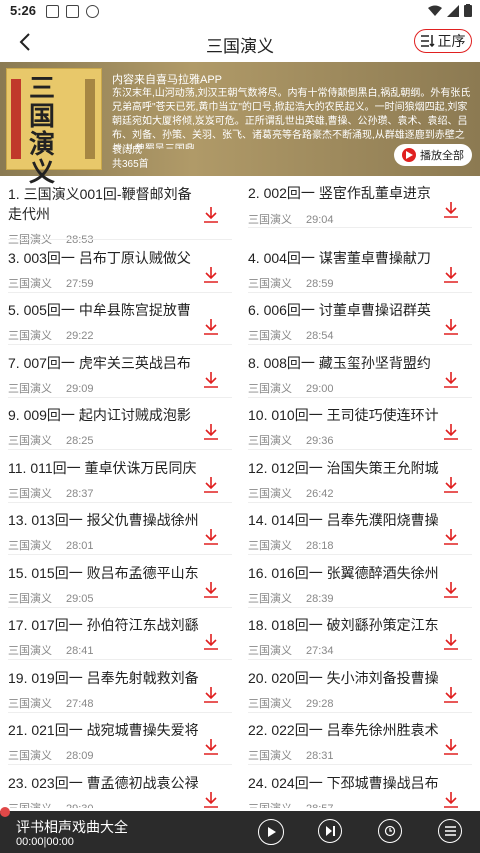 The image size is (480, 853). Describe the element at coordinates (343, 625) in the screenshot. I see `episode-title: 18. 018回一 破刘繇孙策定江东` at that location.